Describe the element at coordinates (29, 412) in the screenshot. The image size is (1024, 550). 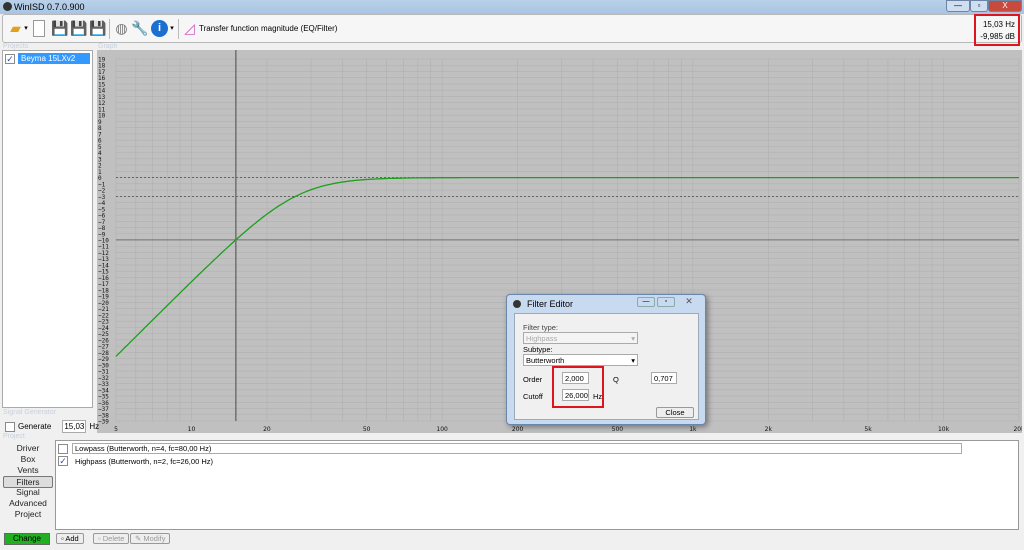
I see `signal-generator-label: Signal Generator` at that location.